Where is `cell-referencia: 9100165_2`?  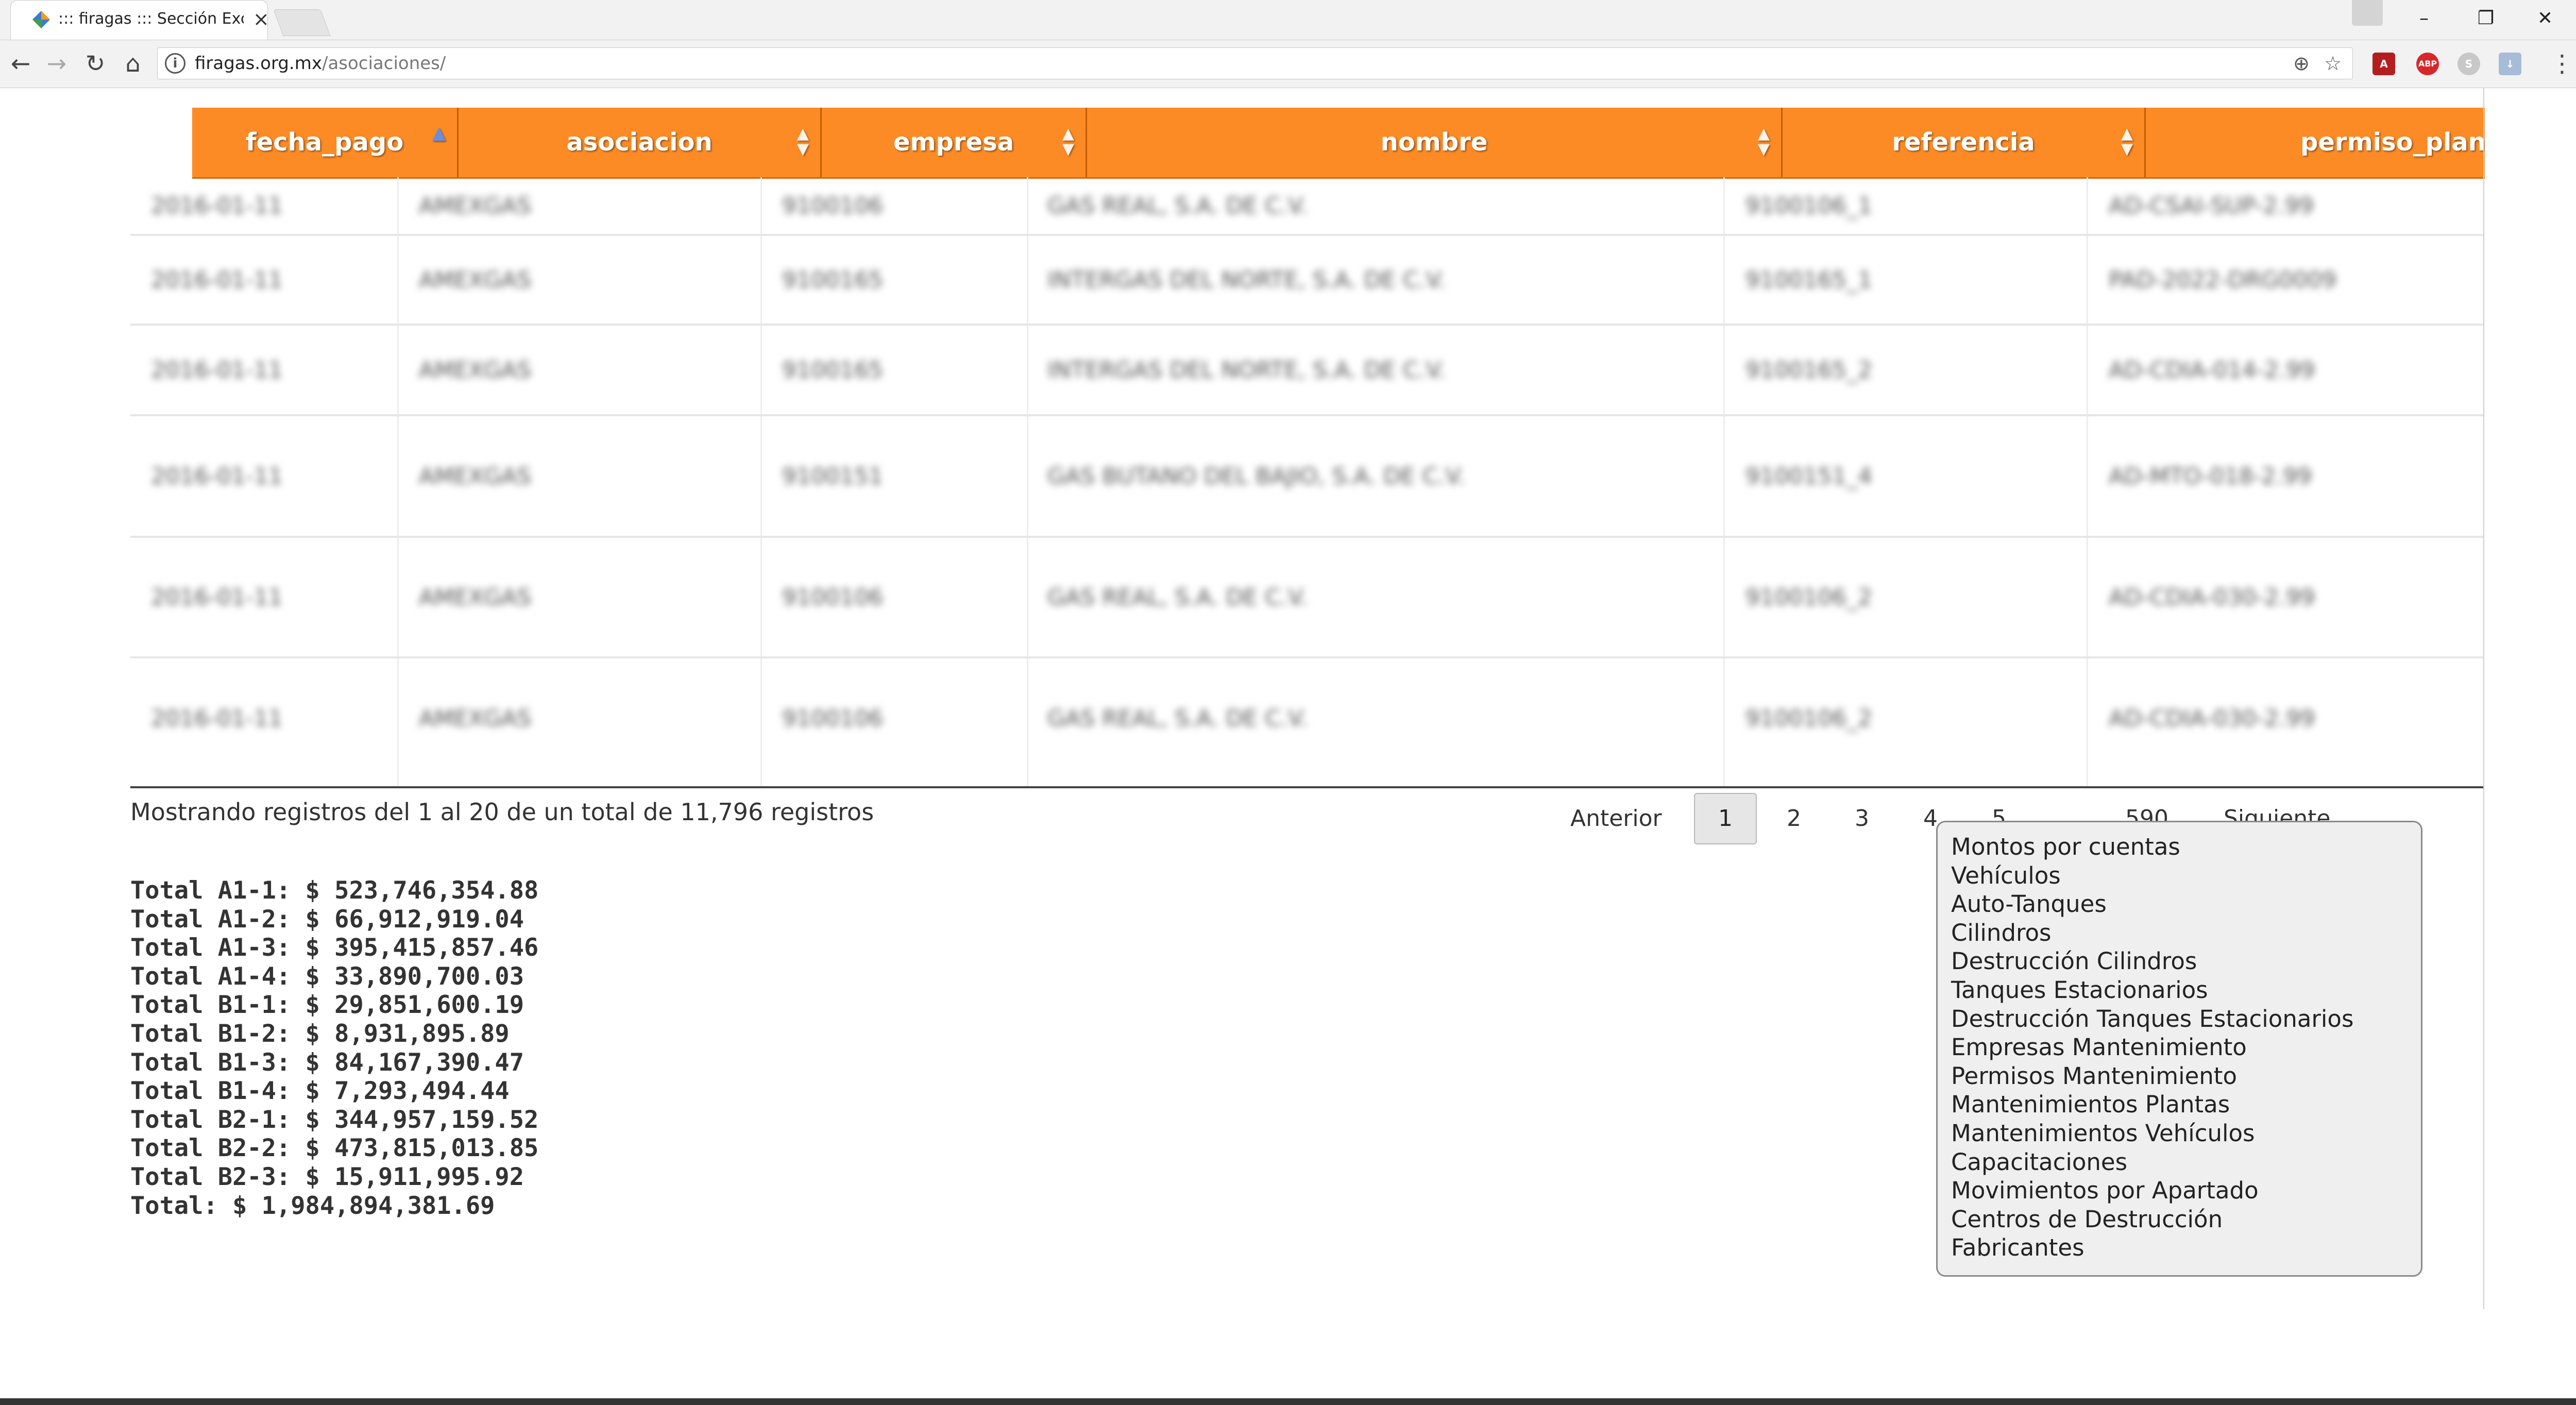 cell-referencia: 9100165_2 is located at coordinates (1808, 370).